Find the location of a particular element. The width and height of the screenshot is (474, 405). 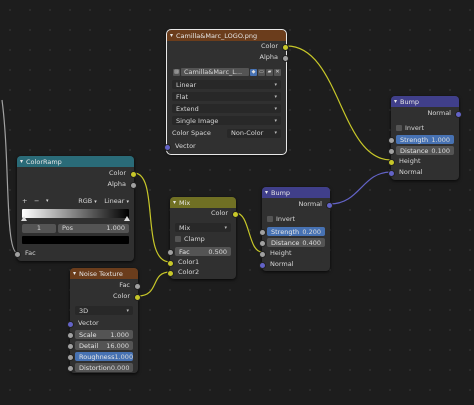

color-mode-select: RGB ▾ is located at coordinates (91, 201).